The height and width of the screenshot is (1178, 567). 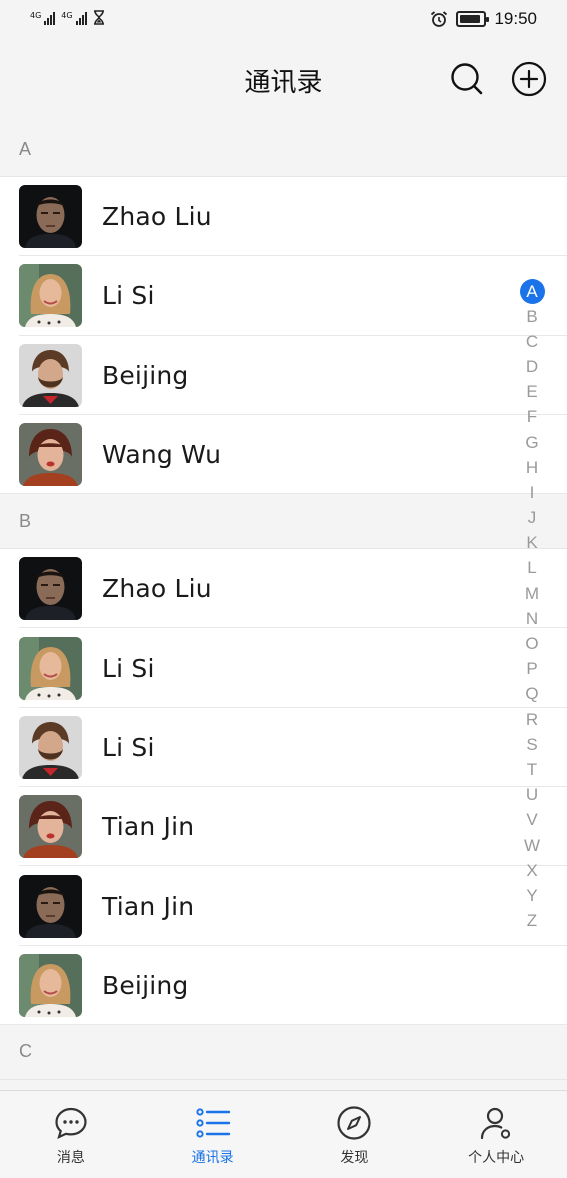 What do you see at coordinates (532, 568) in the screenshot?
I see `alpha-index-letter-l: L` at bounding box center [532, 568].